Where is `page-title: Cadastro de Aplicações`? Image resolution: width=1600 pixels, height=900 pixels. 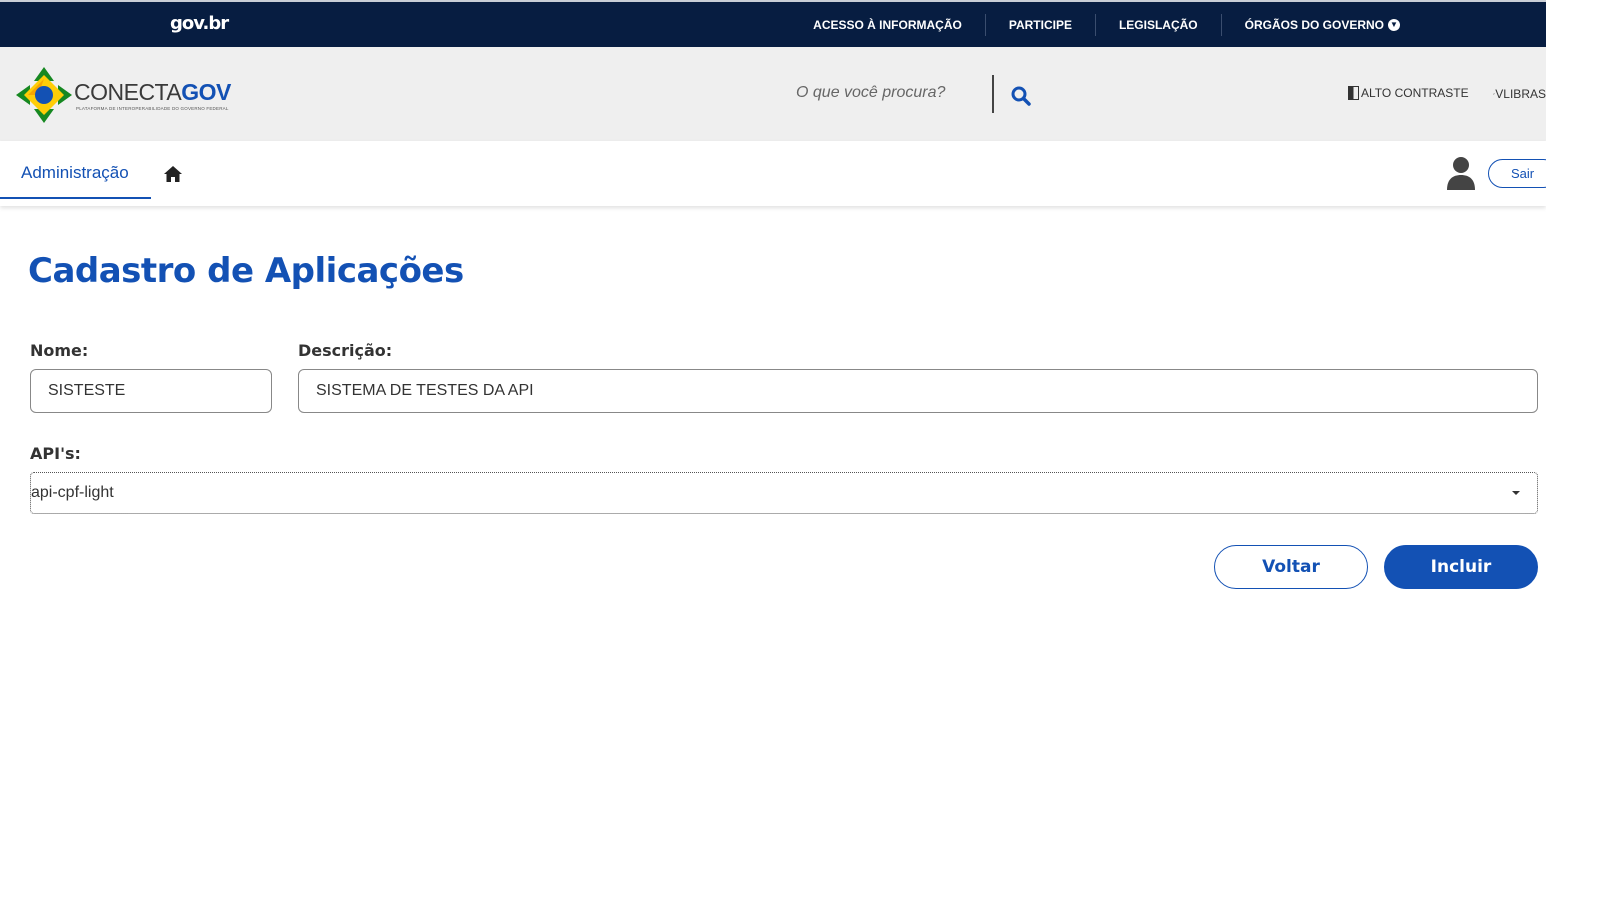
page-title: Cadastro de Aplicações is located at coordinates (246, 271).